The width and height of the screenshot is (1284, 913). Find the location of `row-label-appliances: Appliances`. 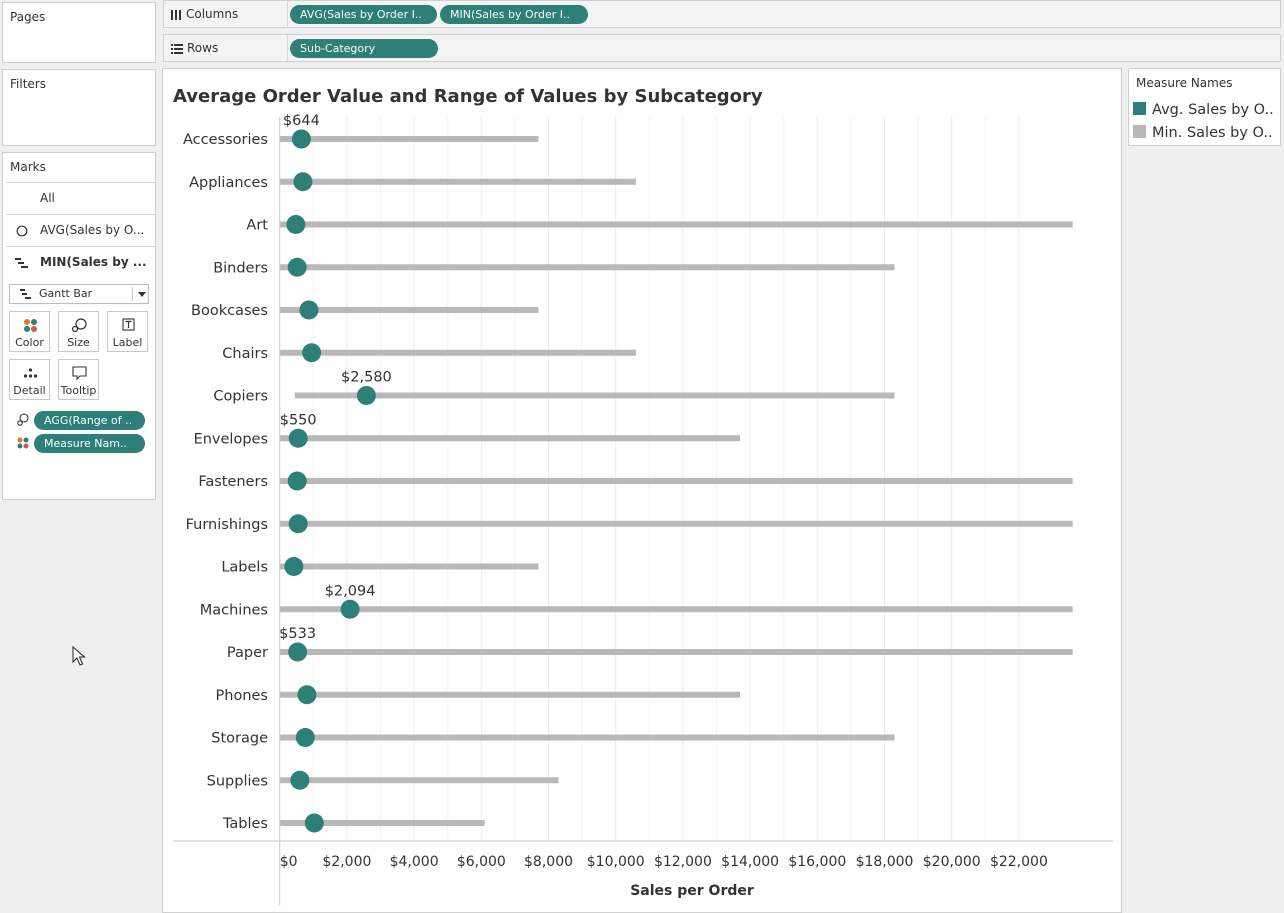

row-label-appliances: Appliances is located at coordinates (228, 183).